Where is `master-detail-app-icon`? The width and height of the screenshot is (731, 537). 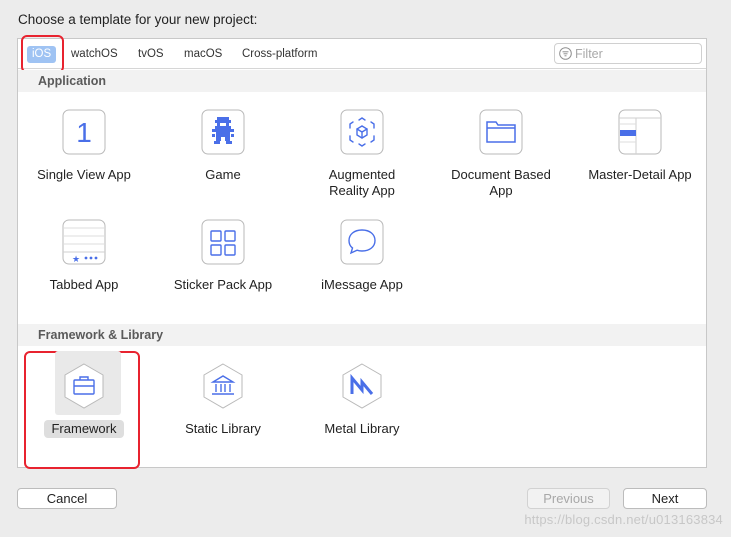
master-detail-app-icon is located at coordinates (640, 132).